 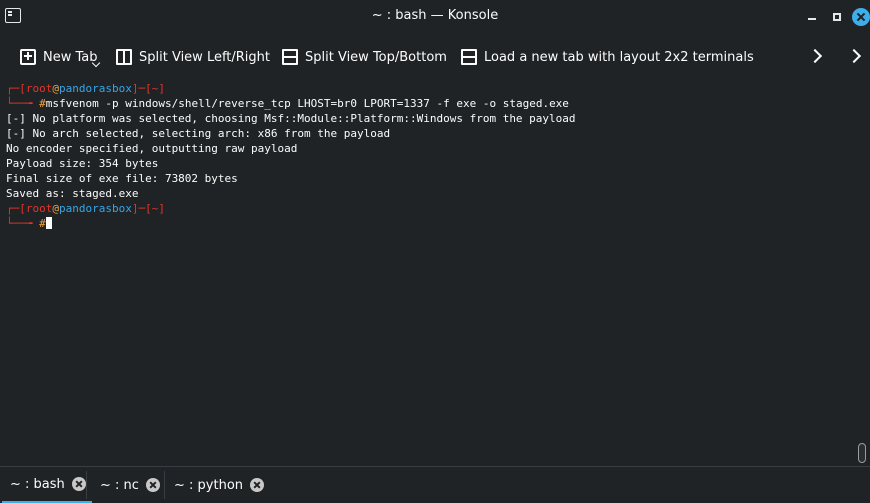 I want to click on tab-label: ~ : nc, so click(x=119, y=485).